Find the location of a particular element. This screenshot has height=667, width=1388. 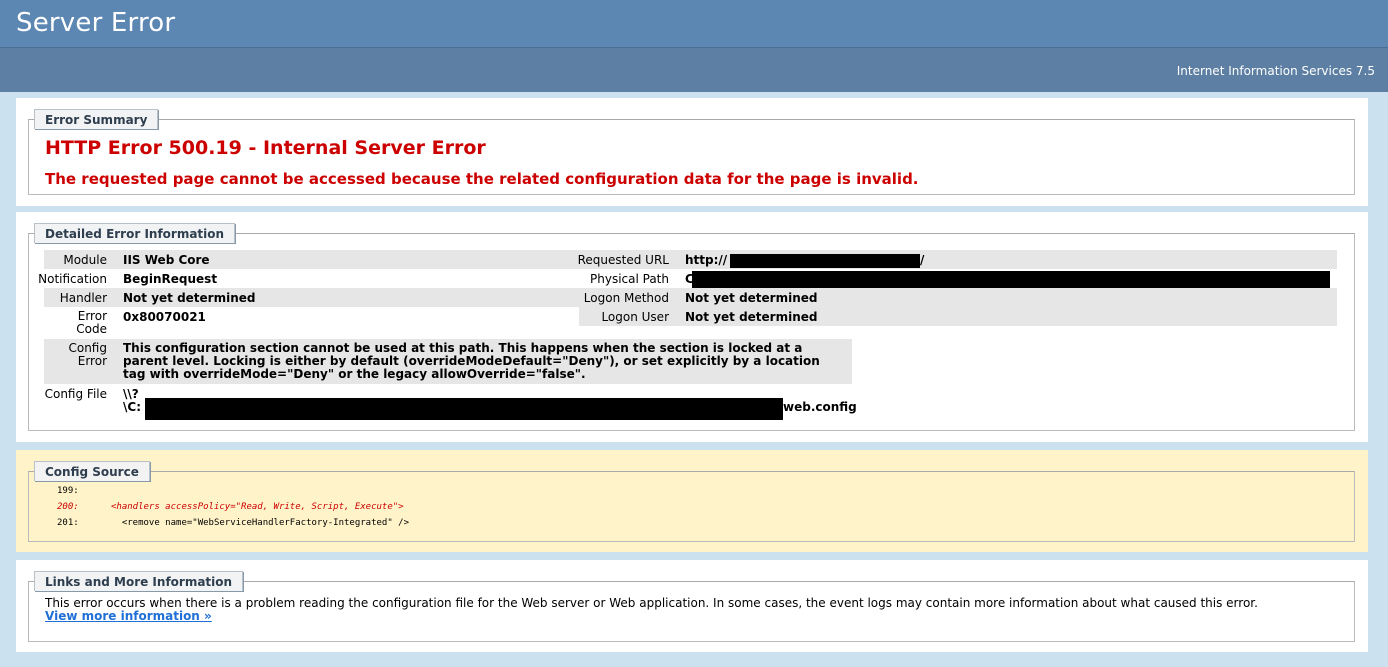

logon-method-value: Not yet determined is located at coordinates (751, 298).